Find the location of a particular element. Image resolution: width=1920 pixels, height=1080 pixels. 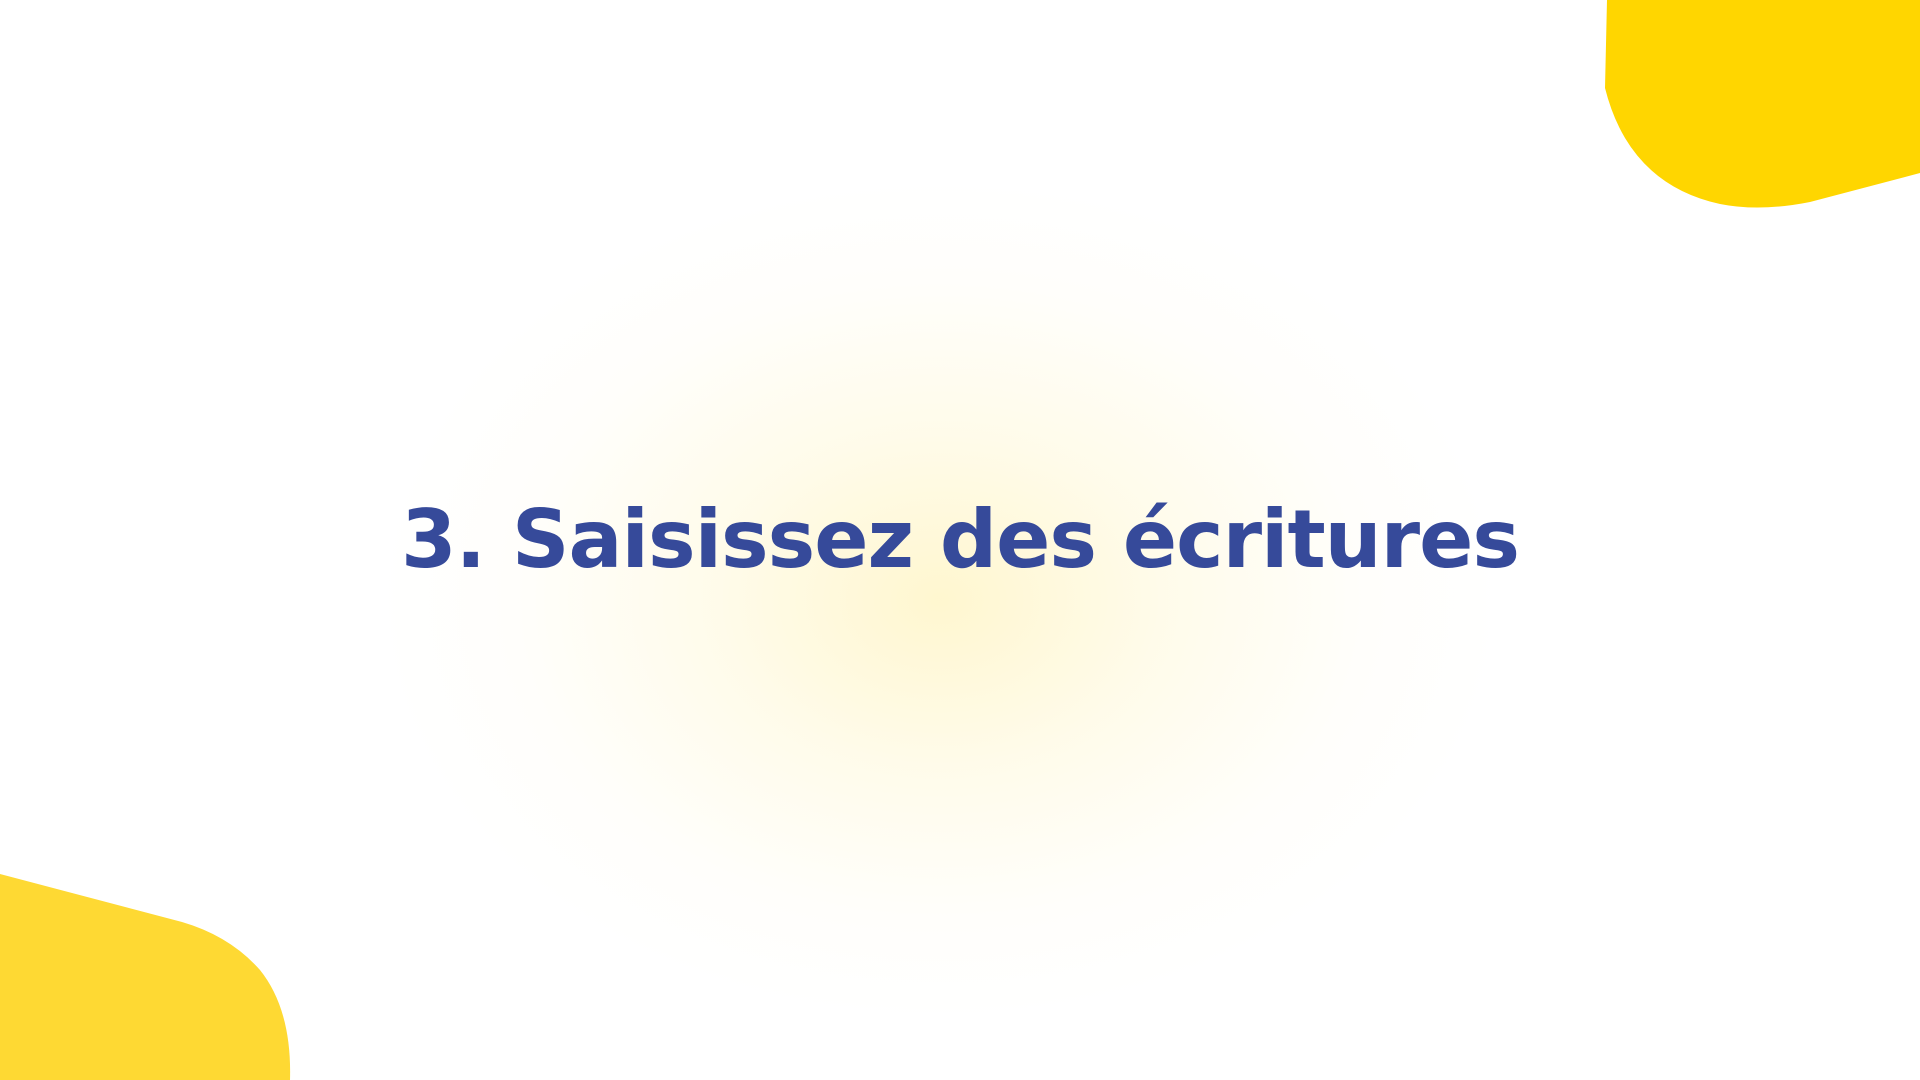

slide-title: 3. Saisissez des écritures is located at coordinates (960, 539).